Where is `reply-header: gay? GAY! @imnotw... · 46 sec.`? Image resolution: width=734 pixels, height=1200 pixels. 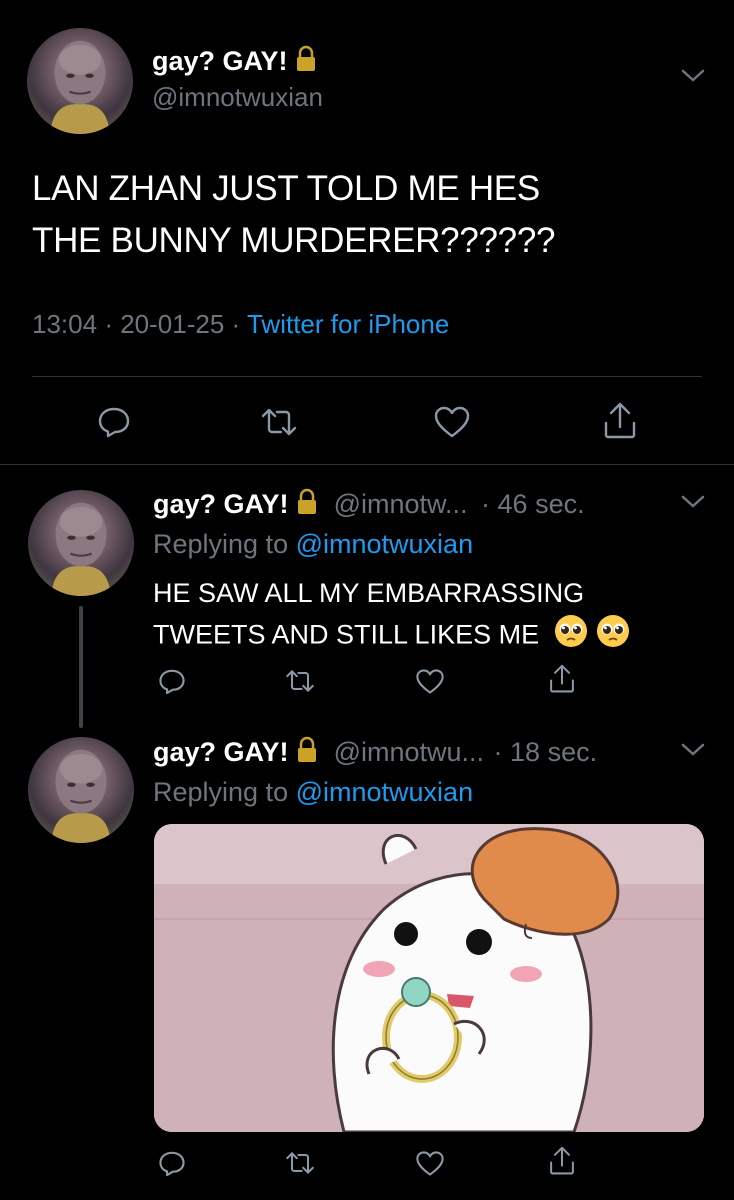 reply-header: gay? GAY! @imnotw... · 46 sec. is located at coordinates (369, 505).